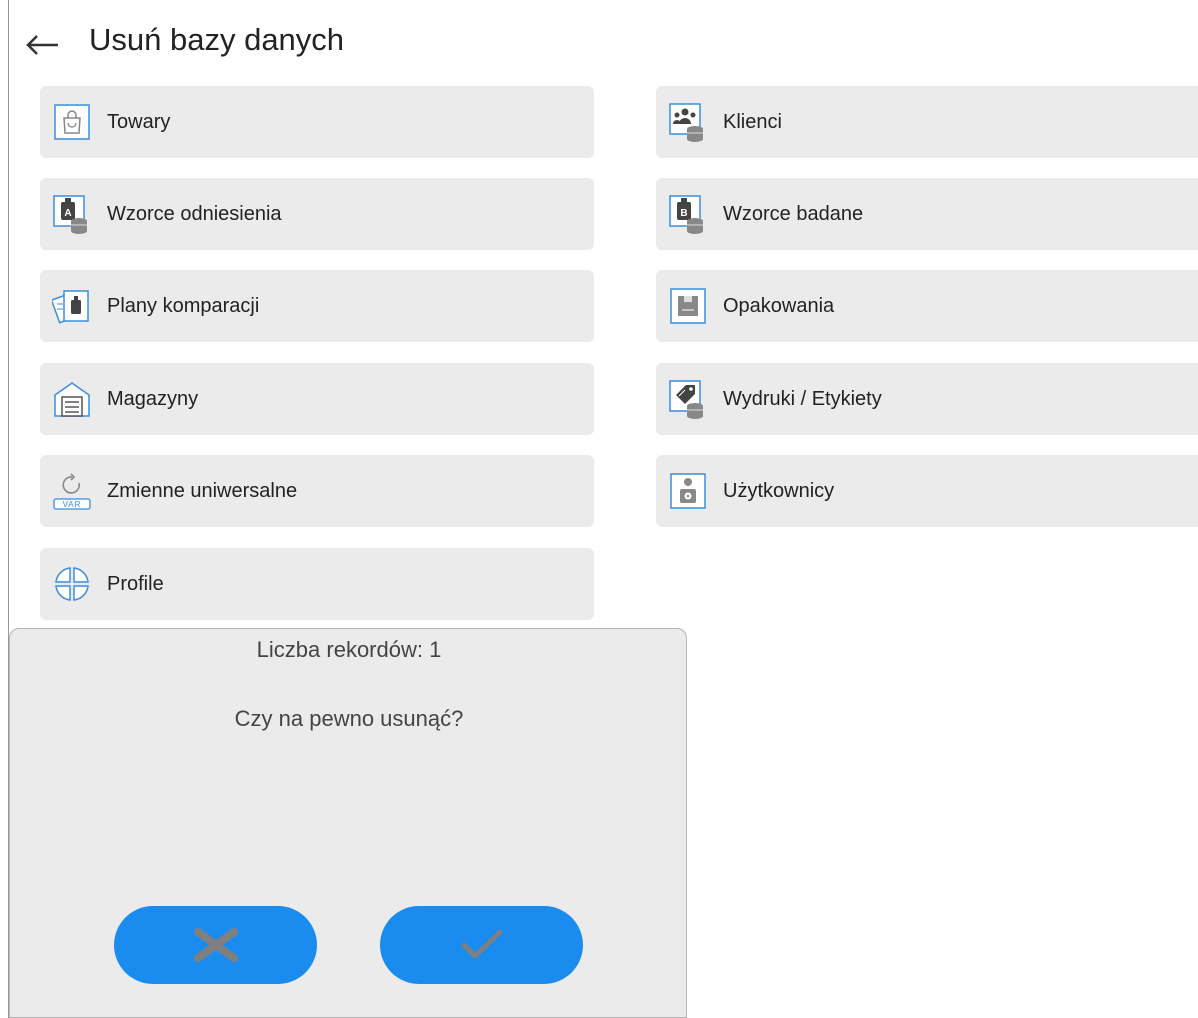 The height and width of the screenshot is (1018, 1198). Describe the element at coordinates (927, 214) in the screenshot. I see `tile-wzorce-badane: B Wzorce badane` at that location.